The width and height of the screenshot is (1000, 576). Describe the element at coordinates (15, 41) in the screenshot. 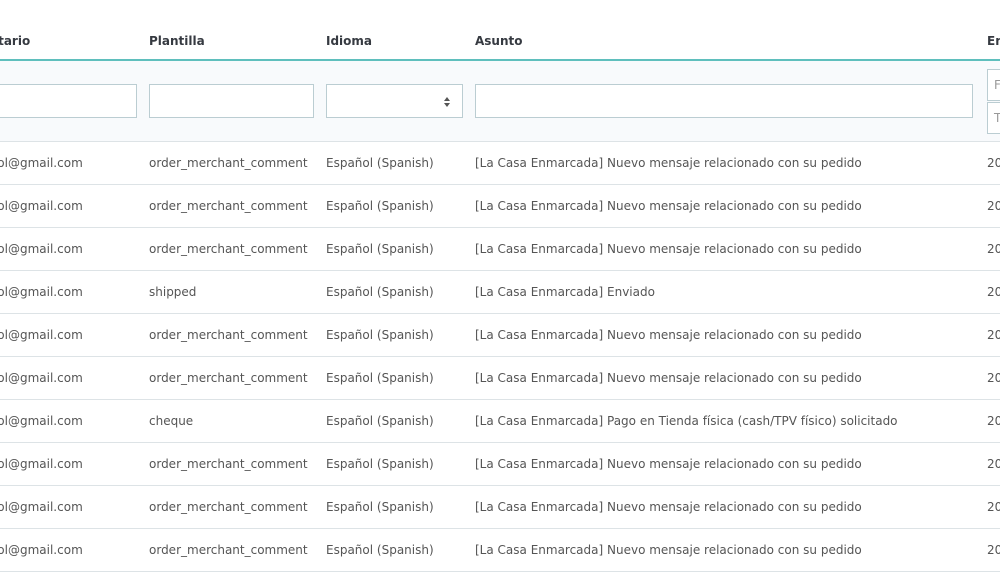

I see `header-recipient: atario` at that location.